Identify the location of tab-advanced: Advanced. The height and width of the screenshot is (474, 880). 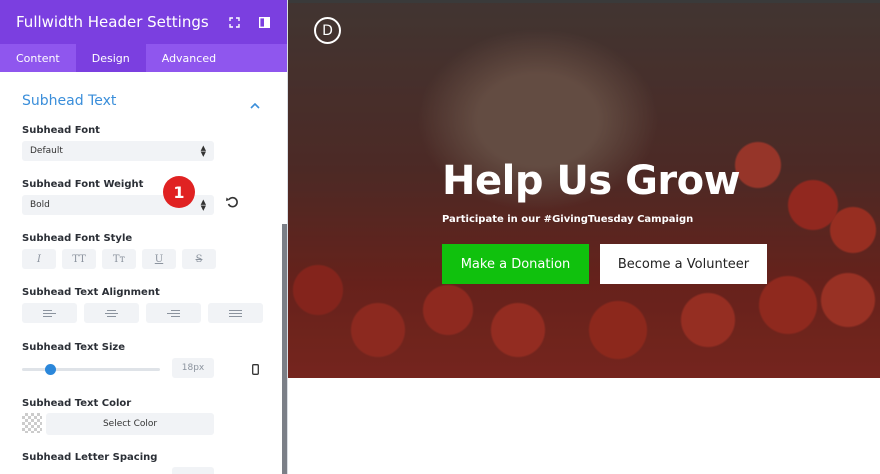
(189, 58).